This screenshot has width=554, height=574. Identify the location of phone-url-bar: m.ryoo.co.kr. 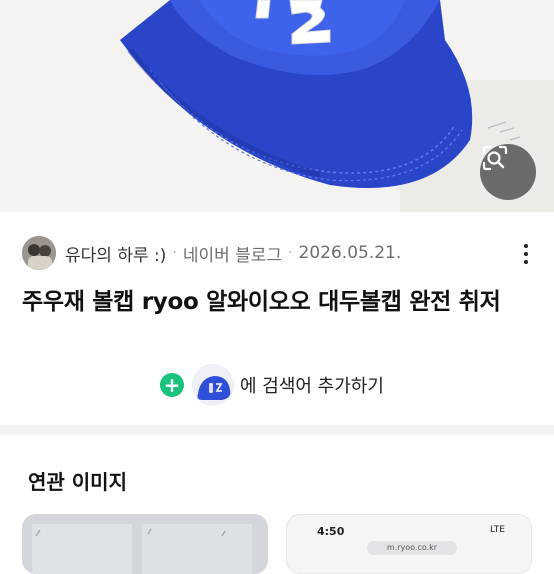
(412, 548).